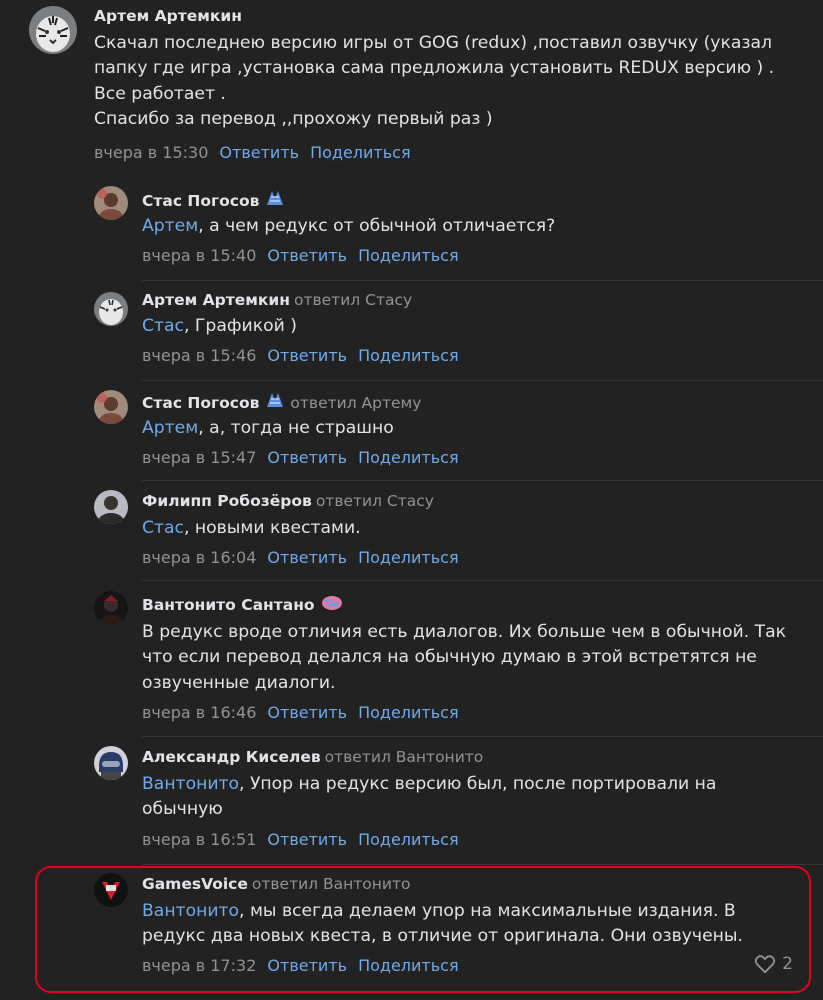 The width and height of the screenshot is (823, 1000). I want to click on comment-text-line: , Графикой ), so click(240, 326).